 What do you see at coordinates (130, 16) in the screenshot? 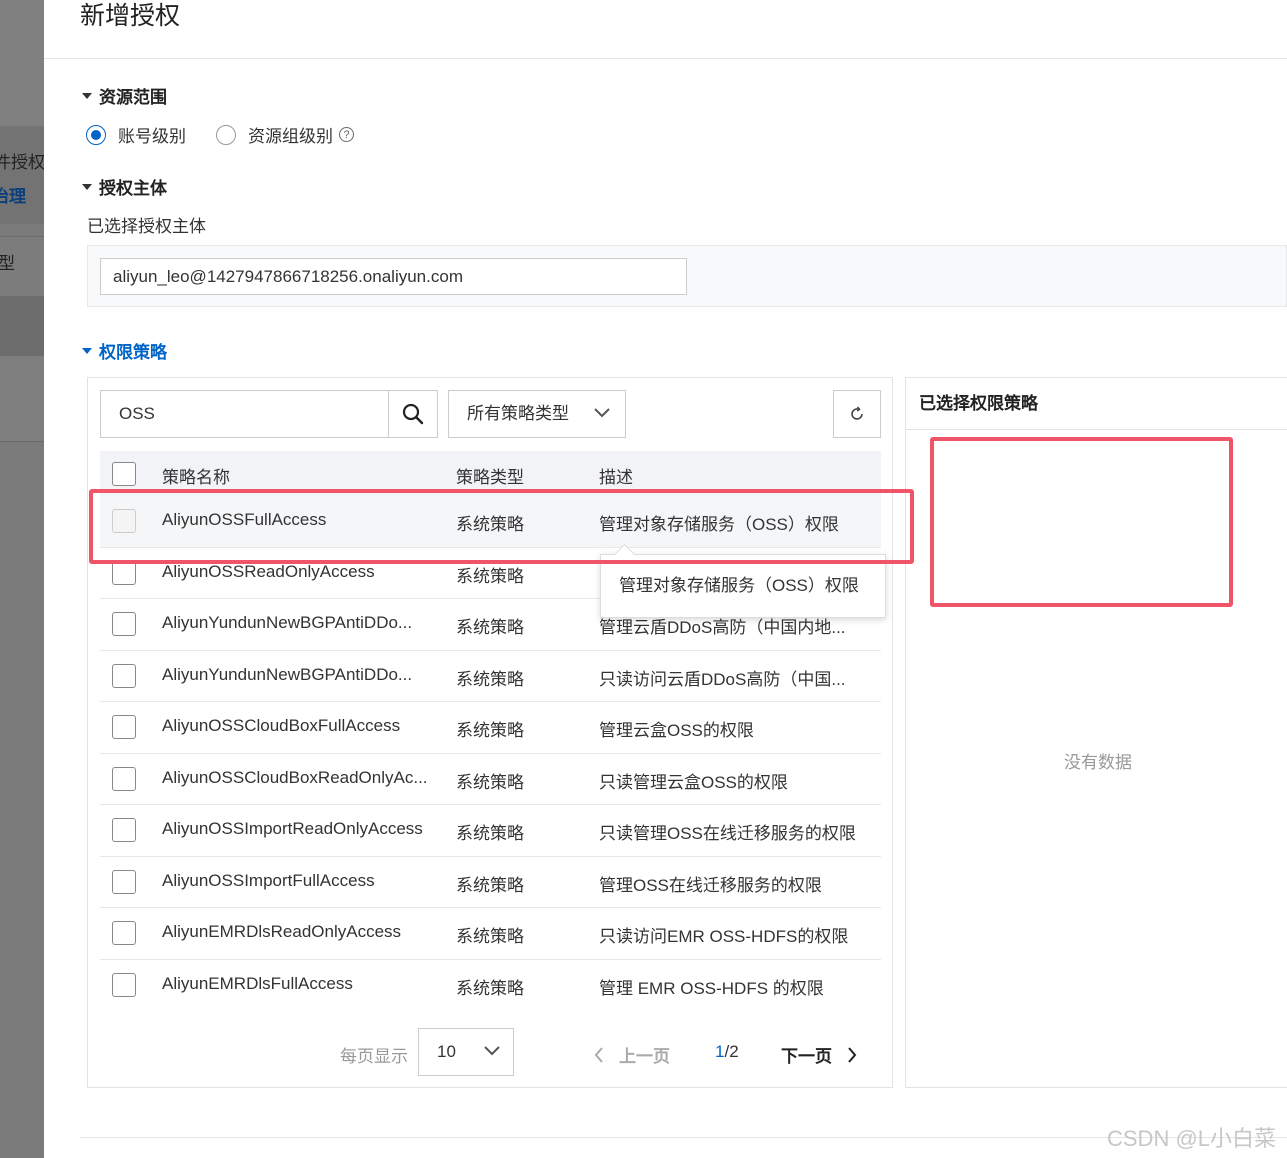
I see `drawer-title: 新增授权` at bounding box center [130, 16].